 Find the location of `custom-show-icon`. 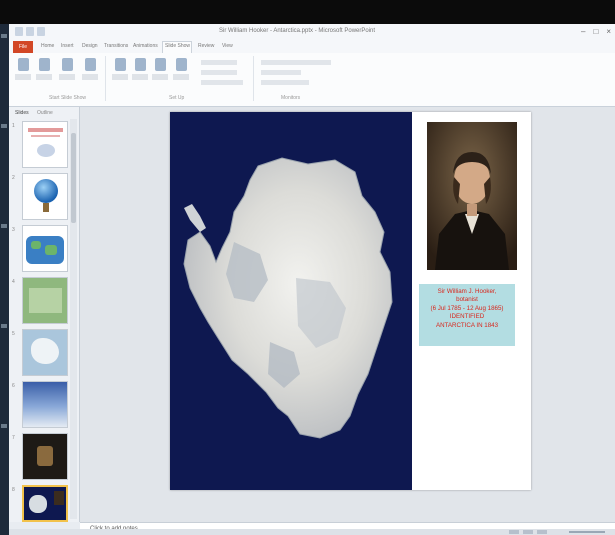

custom-show-icon is located at coordinates (90, 64).